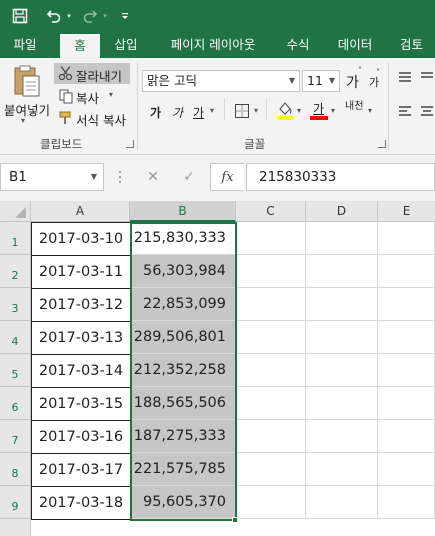 This screenshot has width=435, height=536. What do you see at coordinates (321, 81) in the screenshot?
I see `font-size-combo: 11 ▼` at bounding box center [321, 81].